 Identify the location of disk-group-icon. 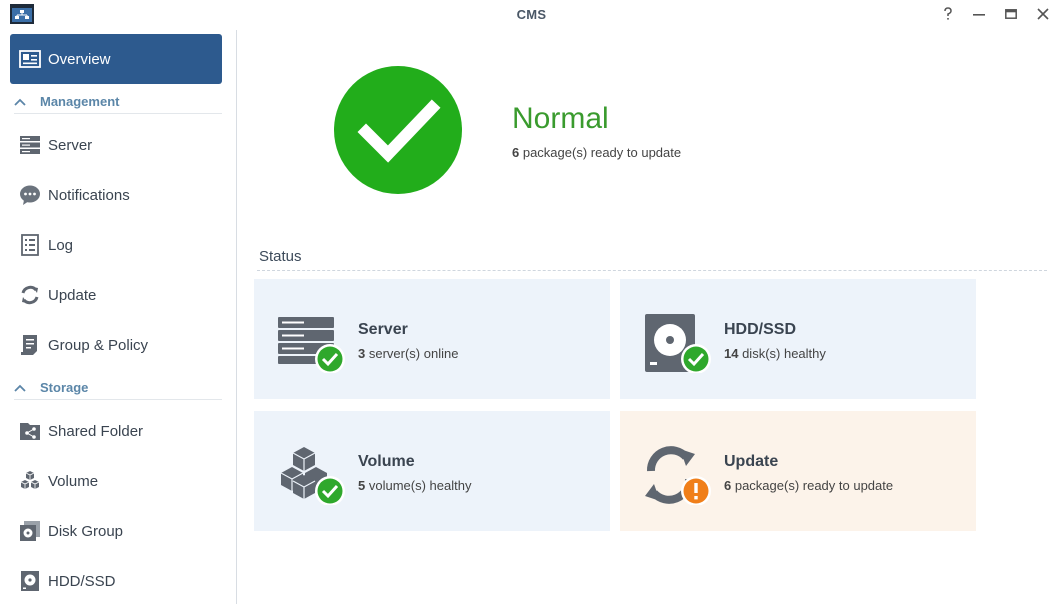
(30, 531).